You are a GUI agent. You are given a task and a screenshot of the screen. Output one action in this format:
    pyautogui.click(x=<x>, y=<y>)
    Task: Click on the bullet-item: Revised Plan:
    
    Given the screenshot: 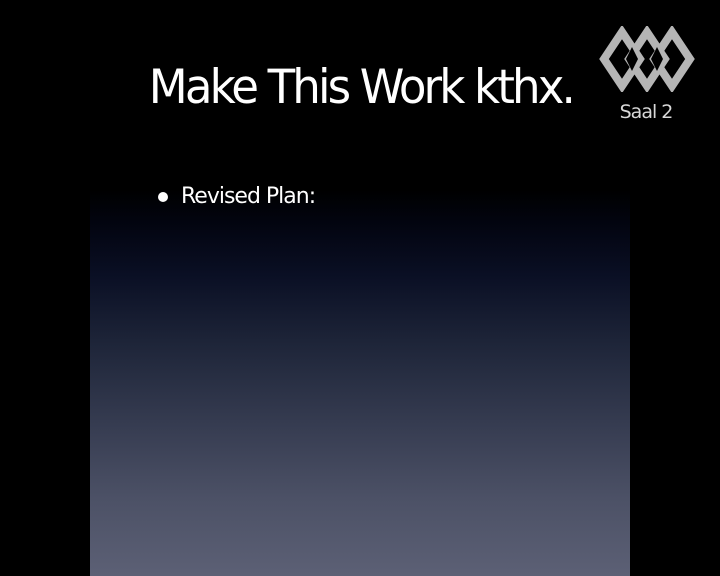 What is the action you would take?
    pyautogui.click(x=237, y=197)
    